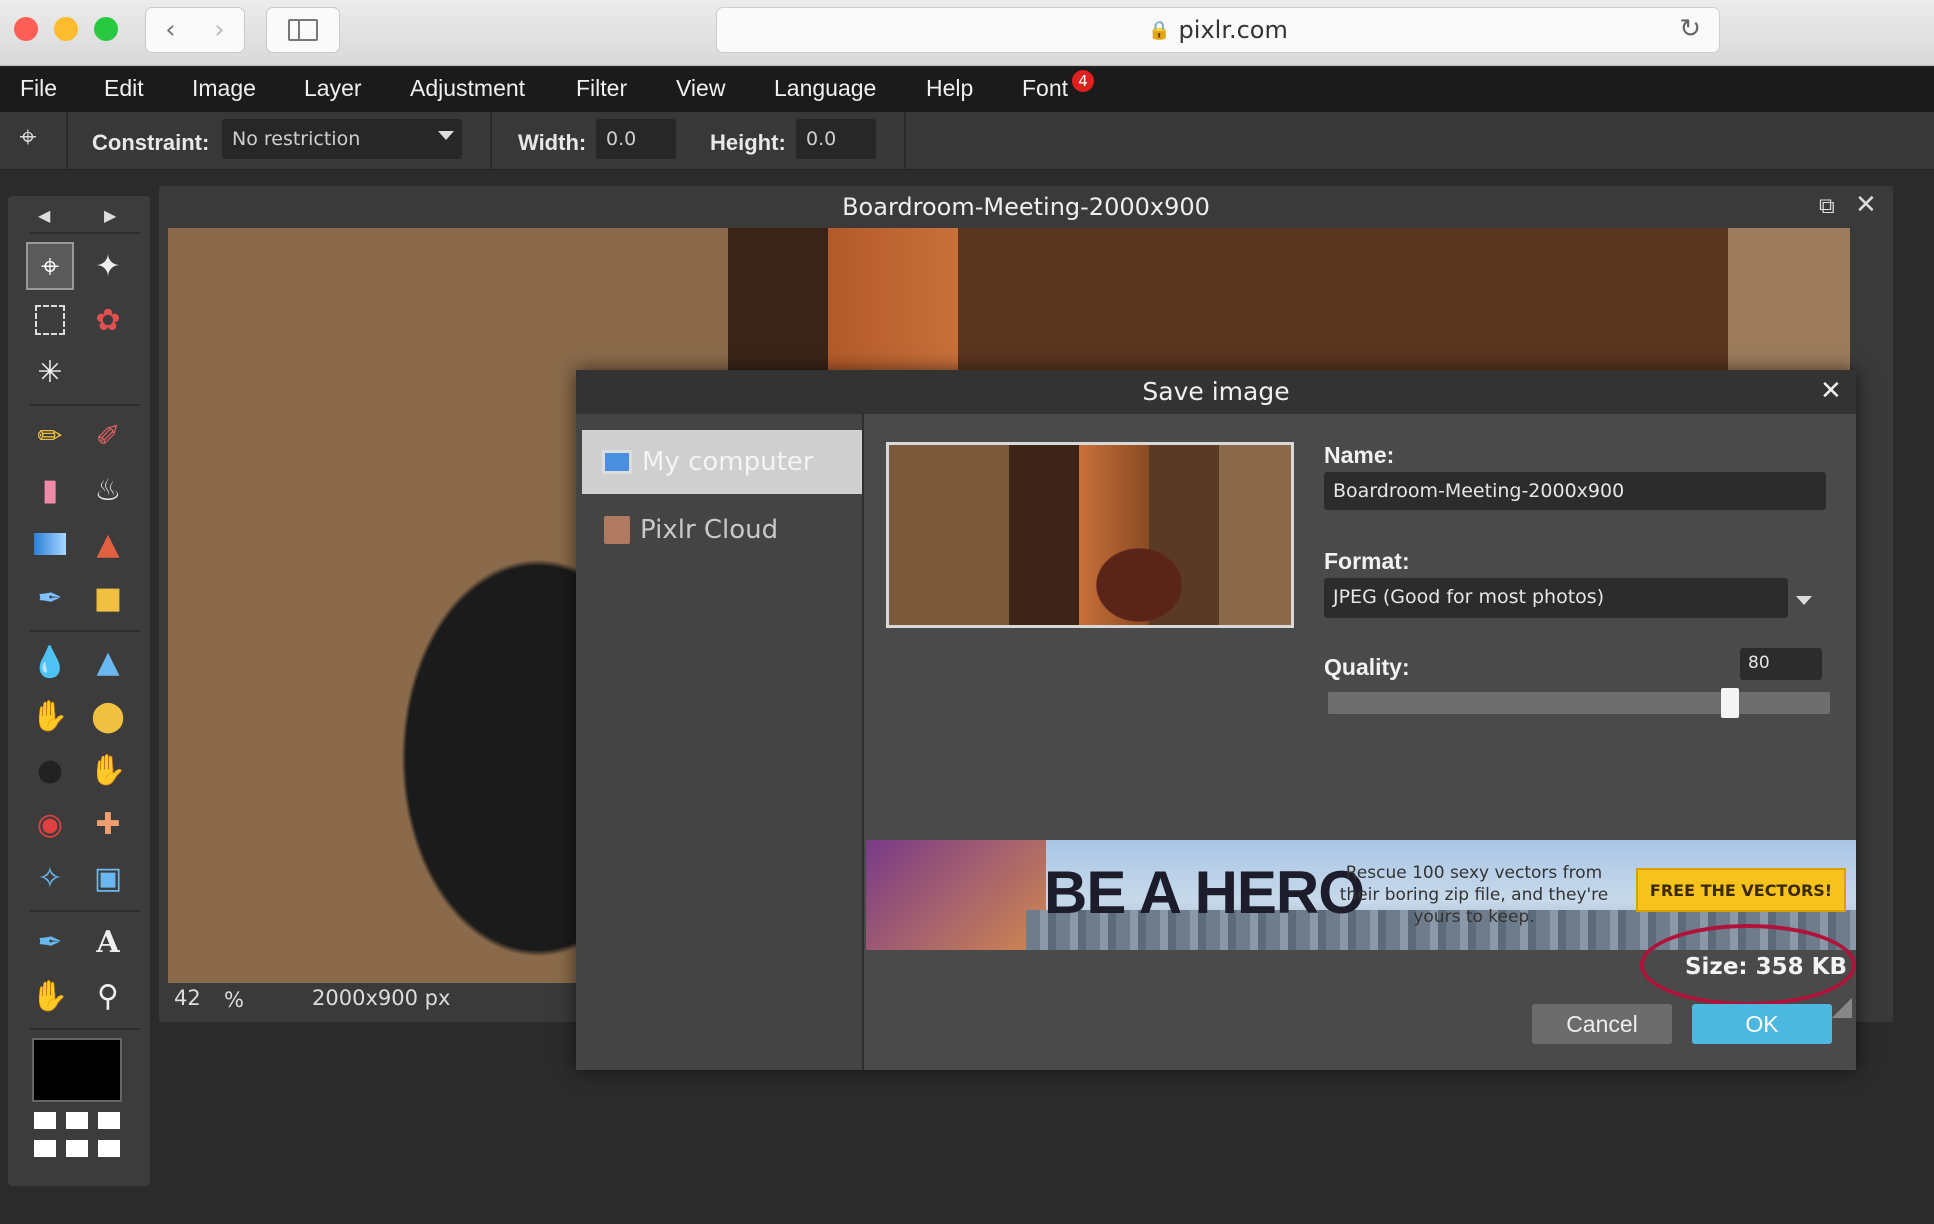 The height and width of the screenshot is (1224, 1934). I want to click on stamp-icon: ▲, so click(108, 544).